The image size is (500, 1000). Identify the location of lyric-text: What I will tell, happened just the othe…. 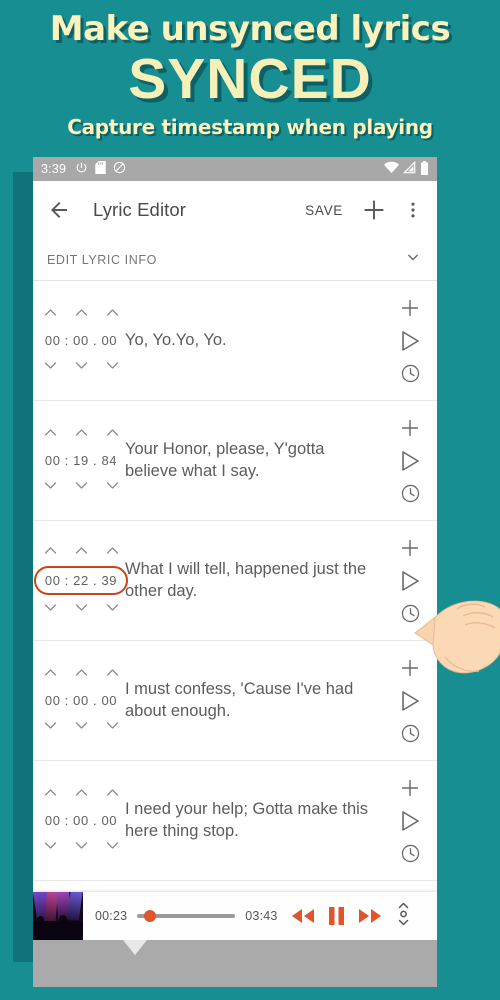
(254, 580).